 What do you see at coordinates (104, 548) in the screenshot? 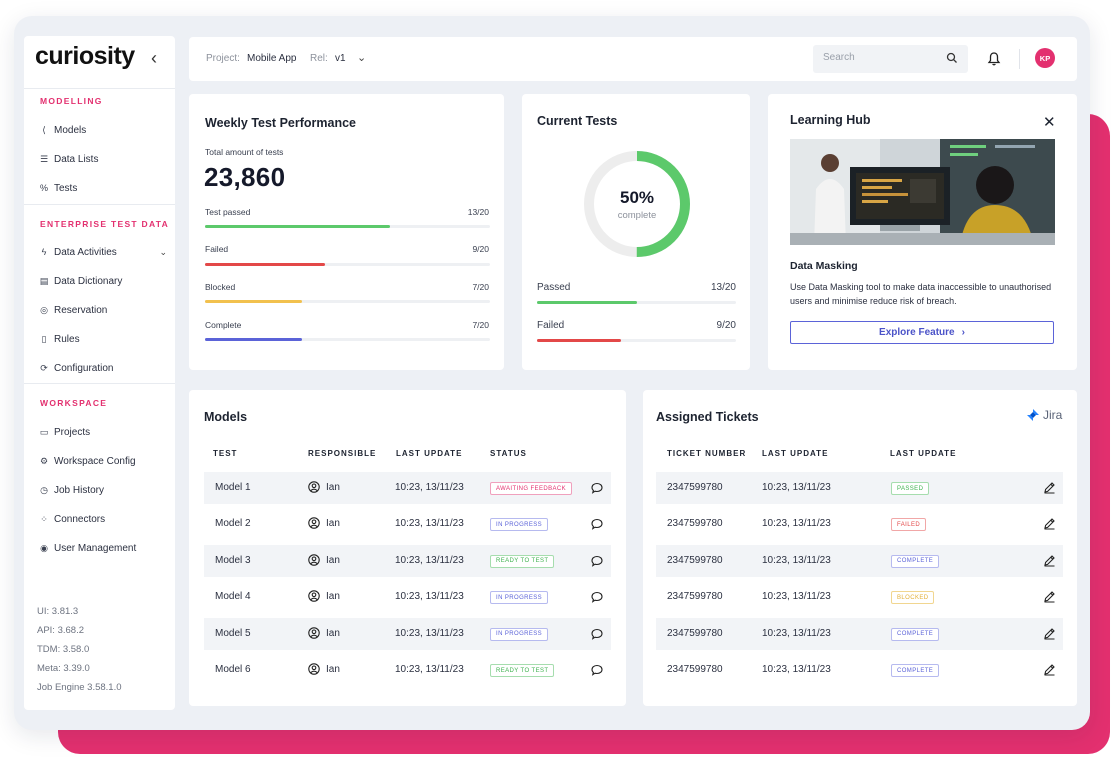
I see `sidebar-item-user-management: ◉ User Management` at bounding box center [104, 548].